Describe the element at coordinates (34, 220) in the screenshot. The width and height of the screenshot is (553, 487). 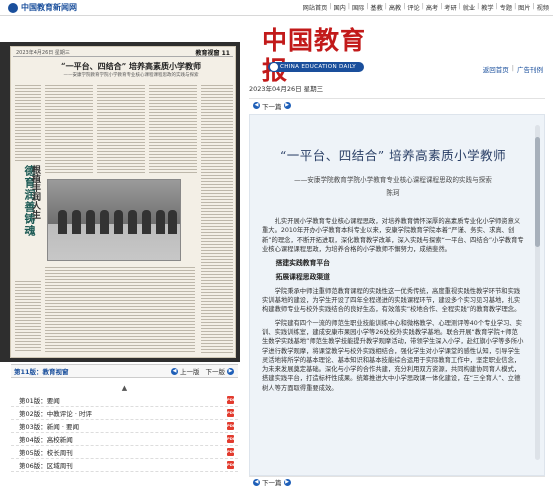
I see `paper-side-title-2: 根植丰润人生` at that location.